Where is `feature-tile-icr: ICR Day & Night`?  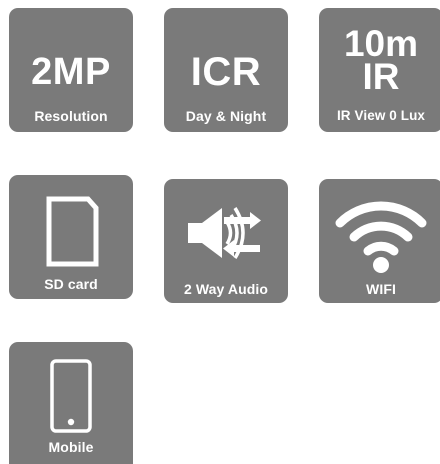
feature-tile-icr: ICR Day & Night is located at coordinates (226, 70).